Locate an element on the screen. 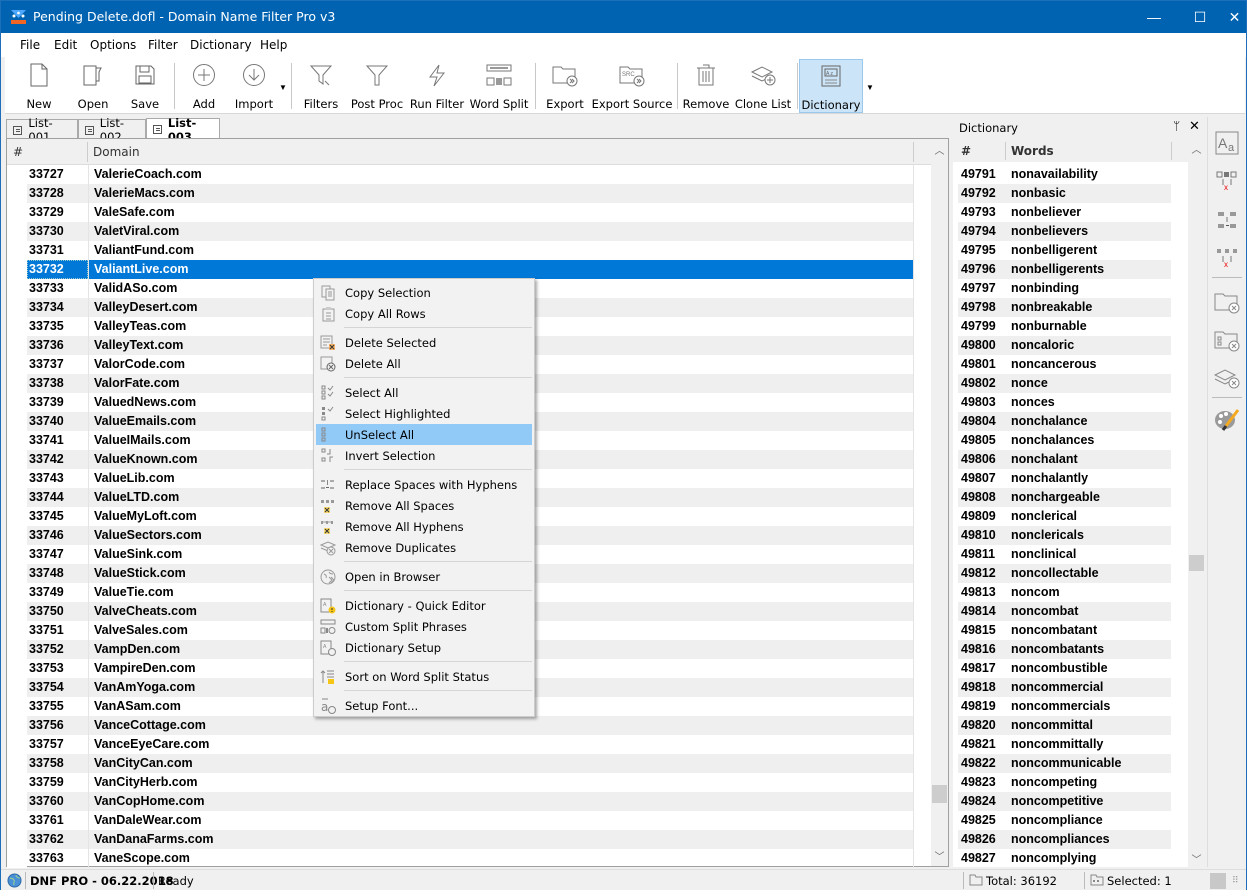 Image resolution: width=1247 pixels, height=890 pixels. dictionary-dropdown-icon: ▼ is located at coordinates (870, 87).